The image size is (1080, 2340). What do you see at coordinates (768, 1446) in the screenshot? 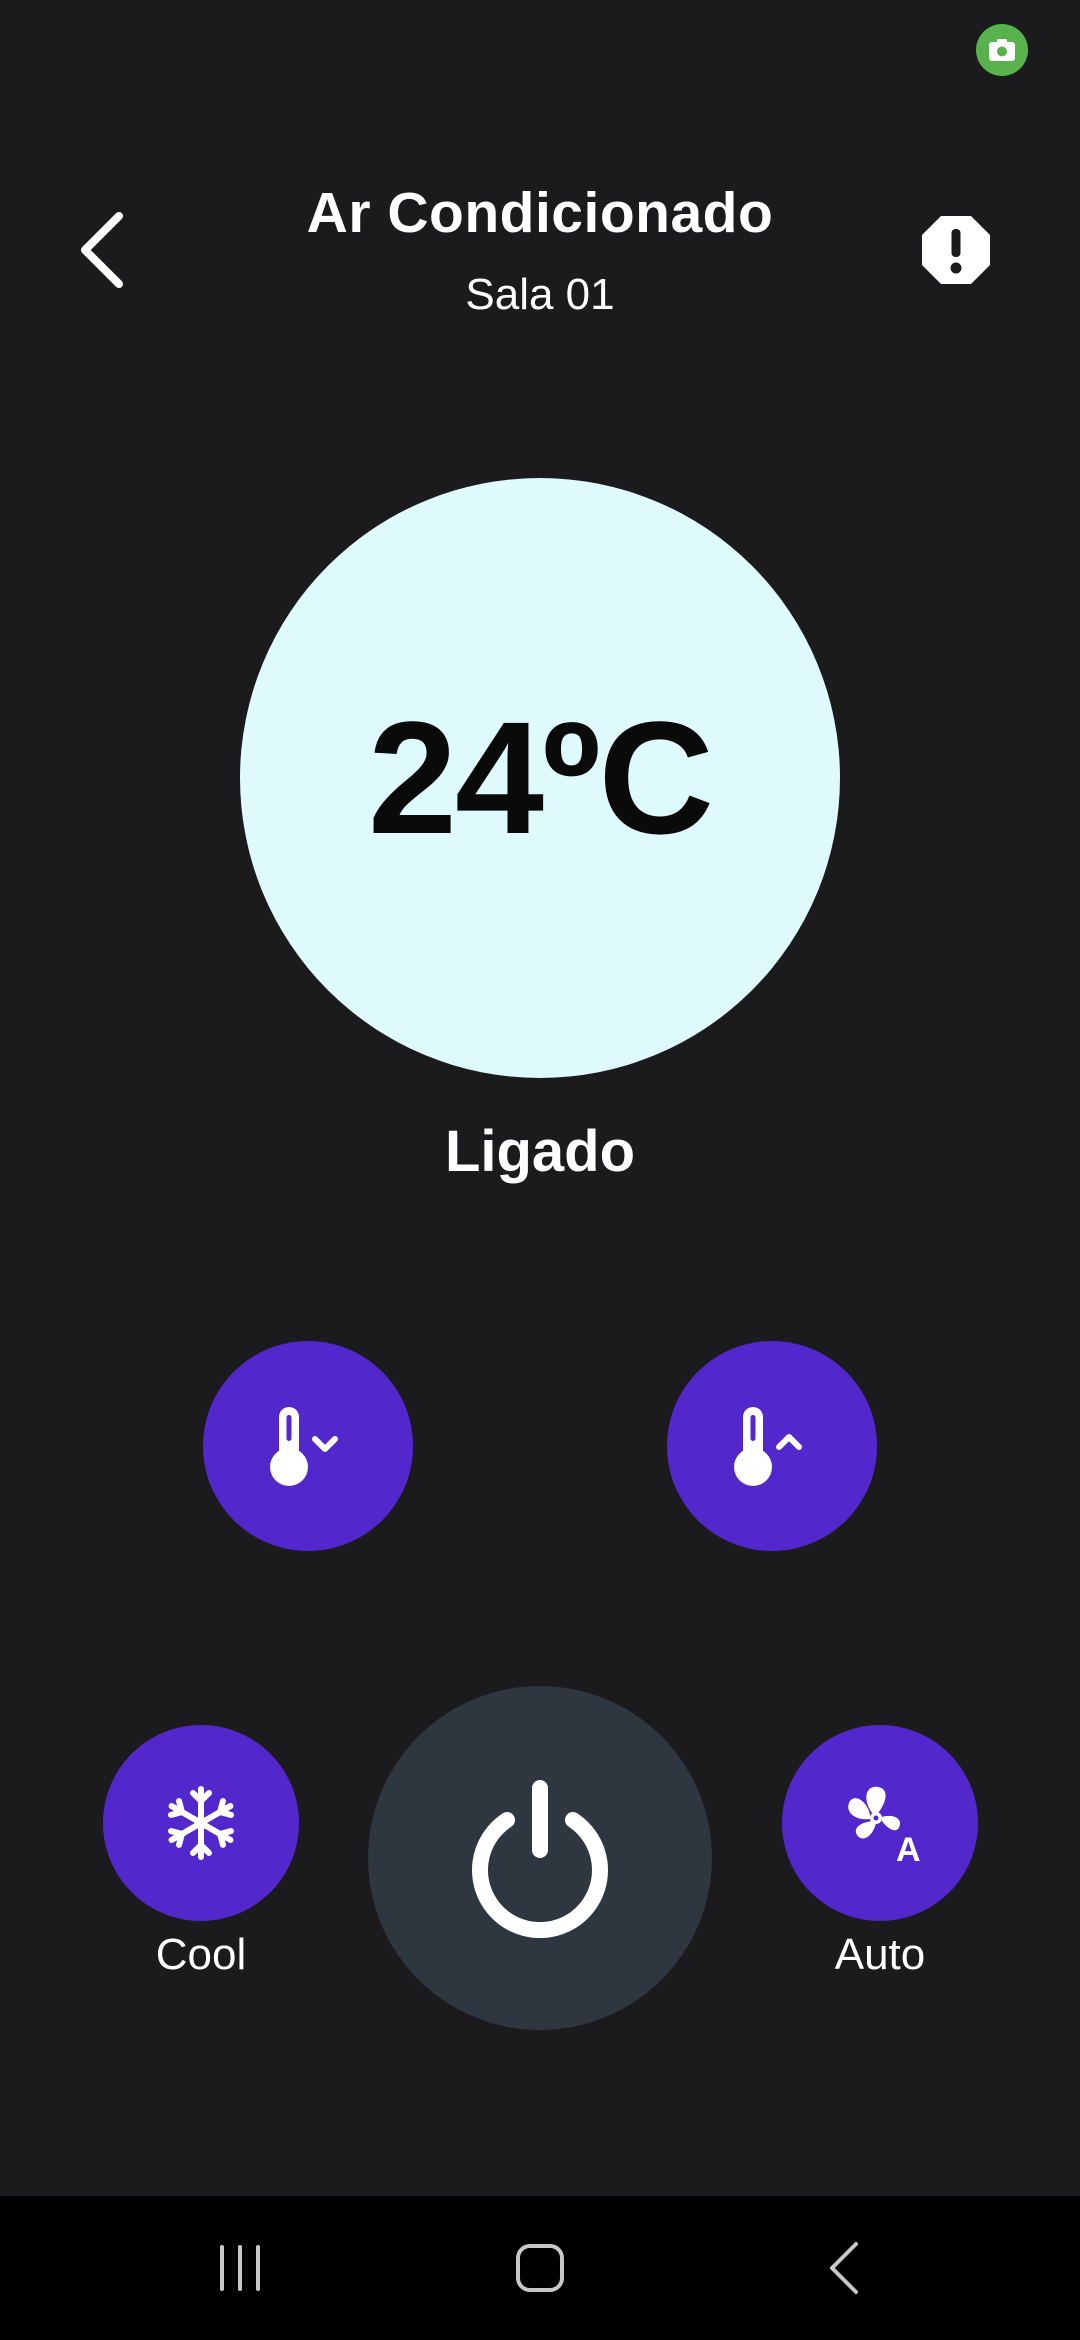
I see `thermometer-up-icon` at bounding box center [768, 1446].